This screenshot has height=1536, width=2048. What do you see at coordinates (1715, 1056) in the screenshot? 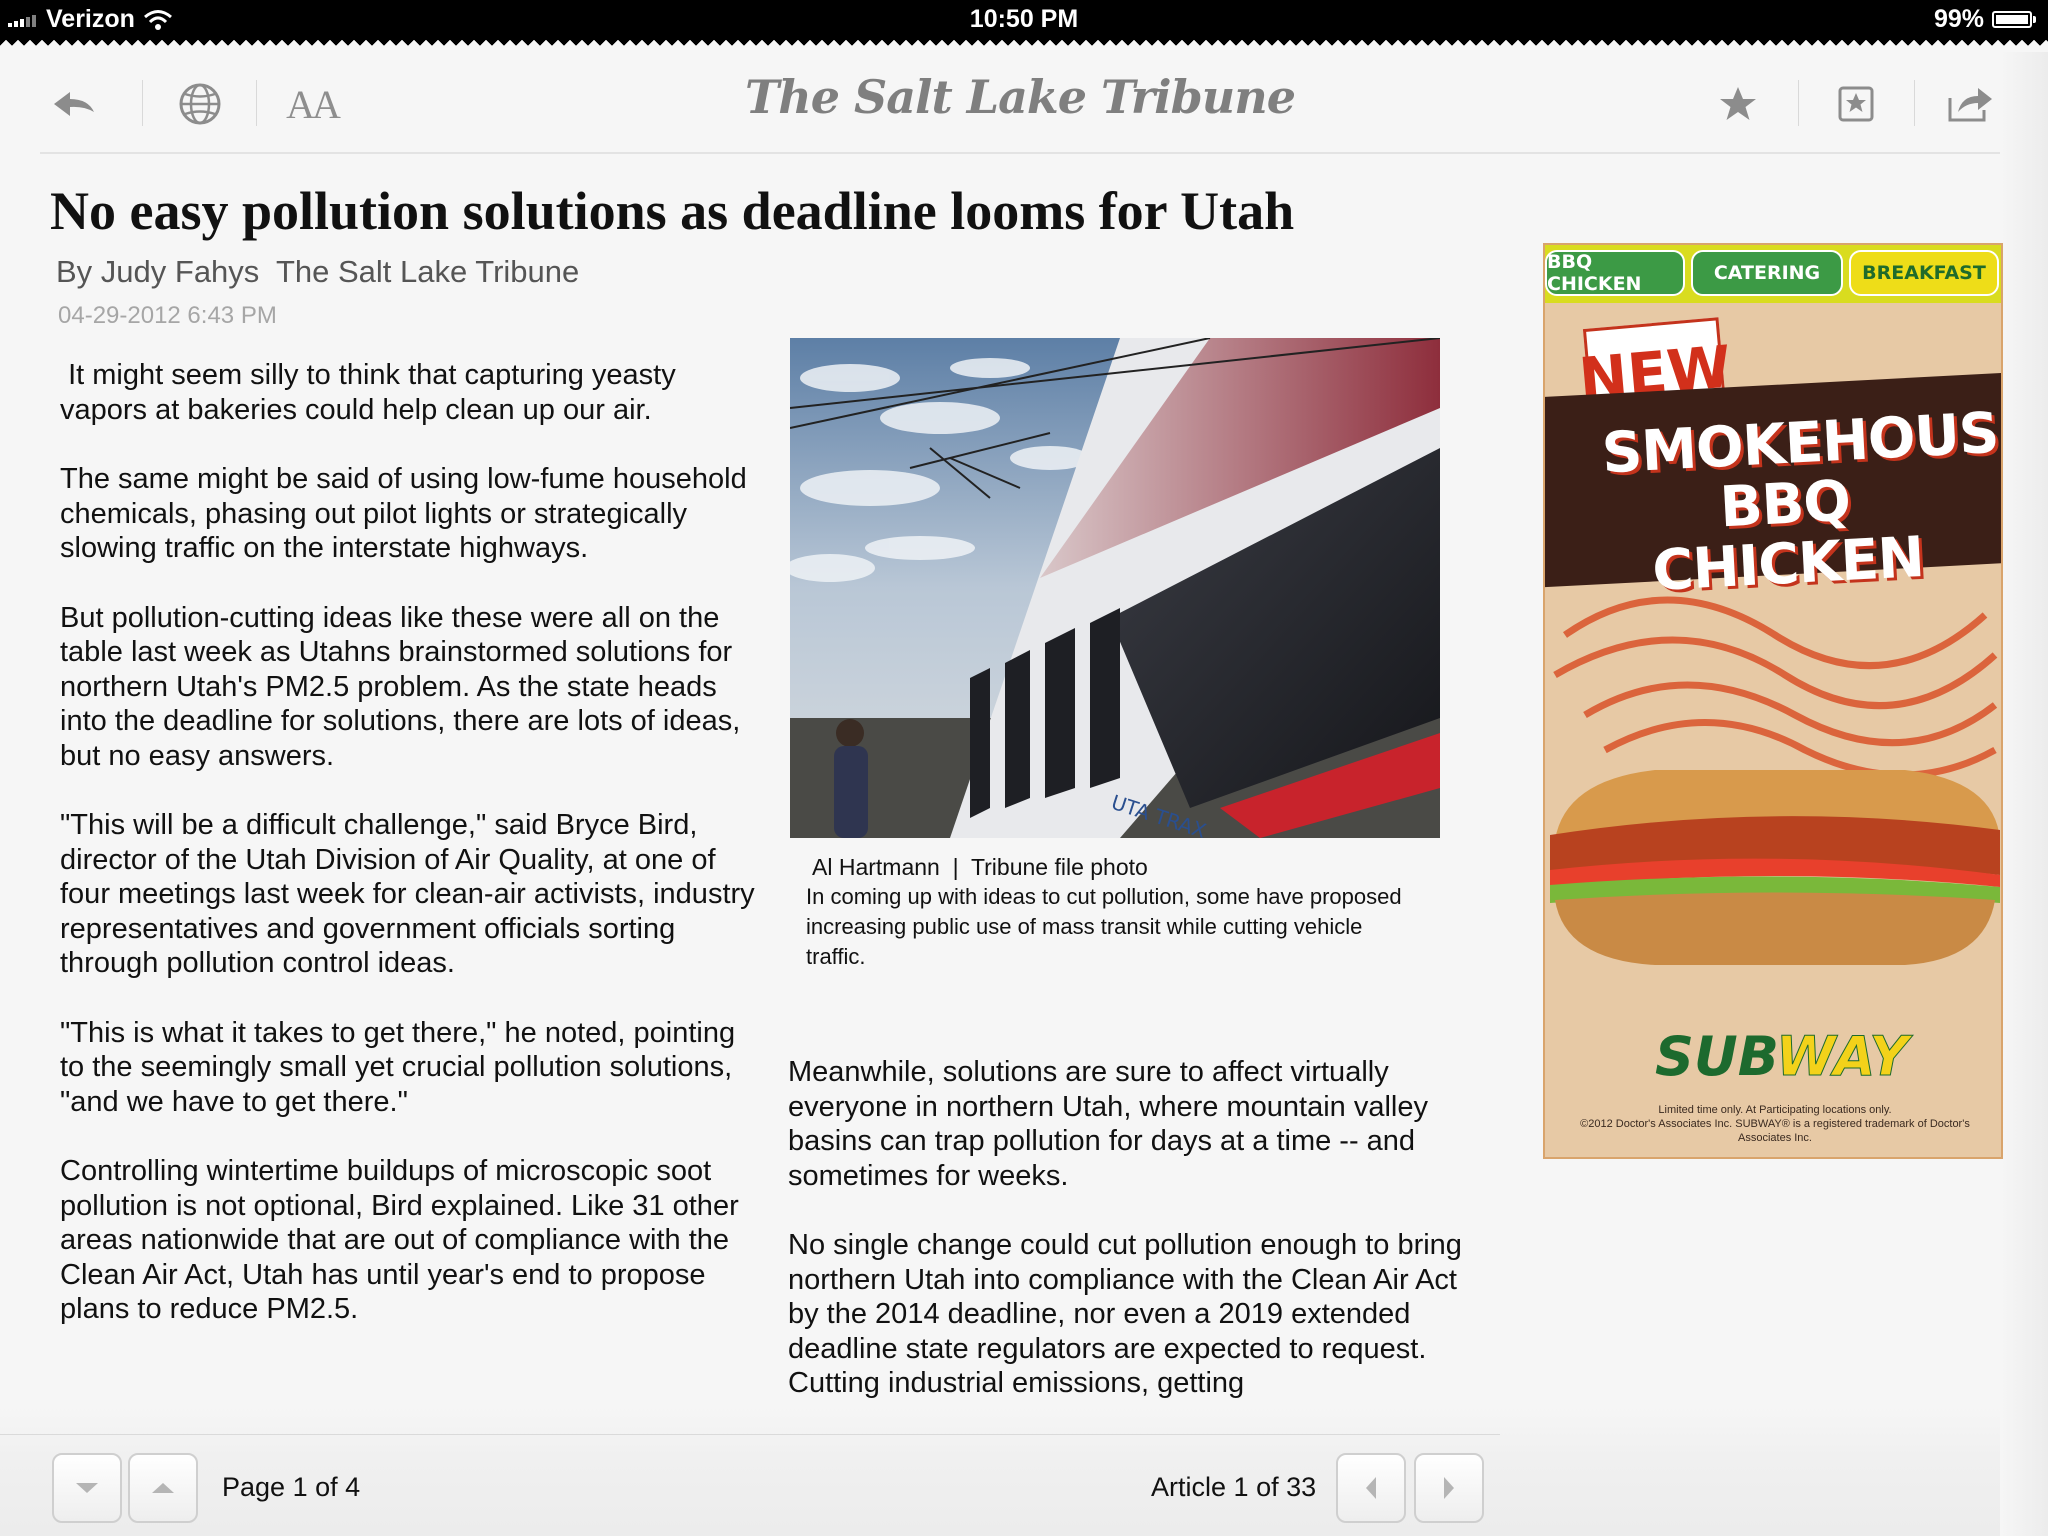
I see `logo-sub: SUB` at bounding box center [1715, 1056].